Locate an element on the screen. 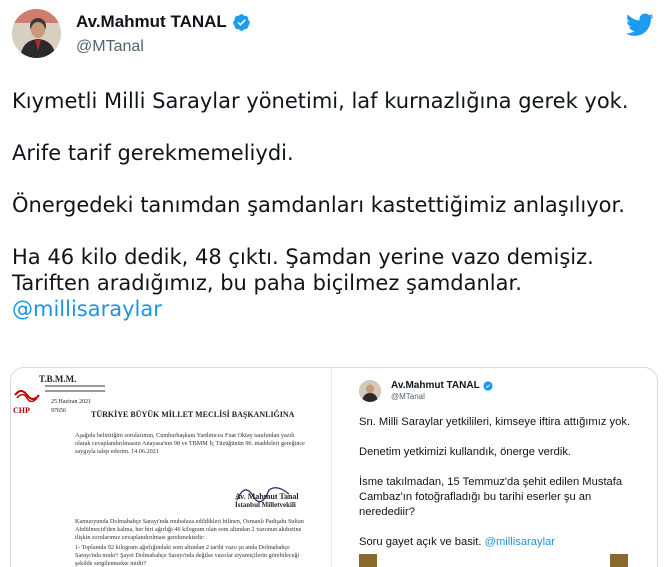 This screenshot has height=567, width=664. avatar is located at coordinates (36, 33).